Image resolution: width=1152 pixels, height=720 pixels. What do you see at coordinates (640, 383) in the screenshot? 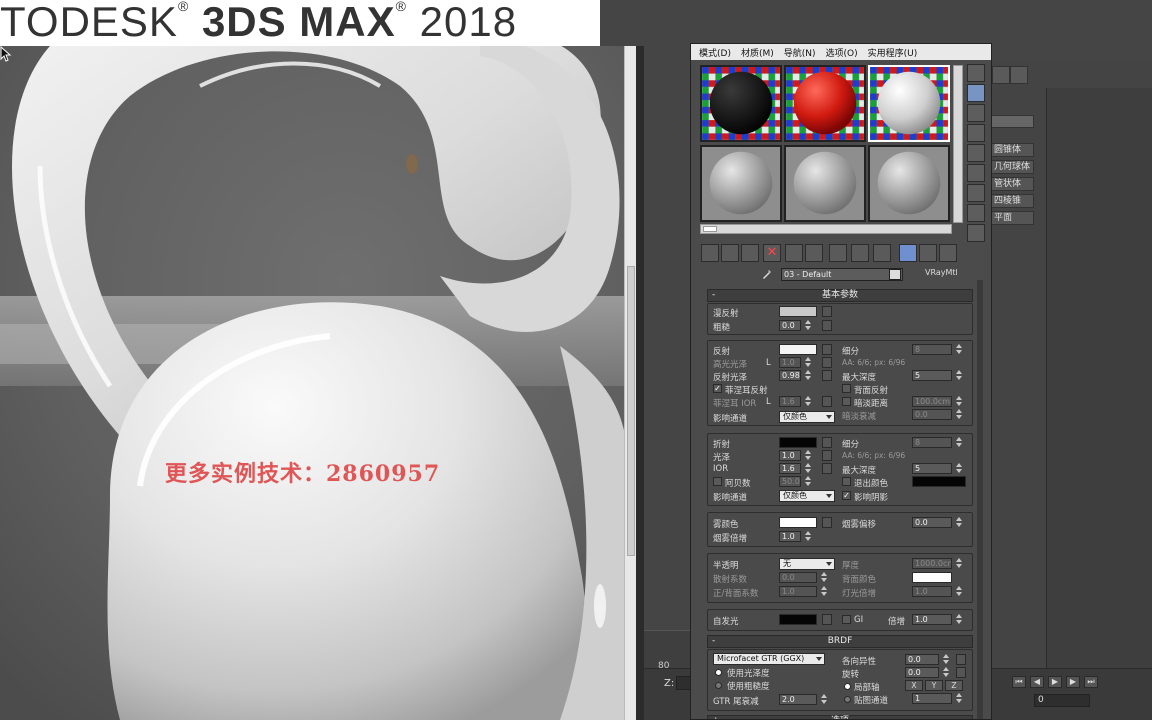
I see `viewport-splitter` at bounding box center [640, 383].